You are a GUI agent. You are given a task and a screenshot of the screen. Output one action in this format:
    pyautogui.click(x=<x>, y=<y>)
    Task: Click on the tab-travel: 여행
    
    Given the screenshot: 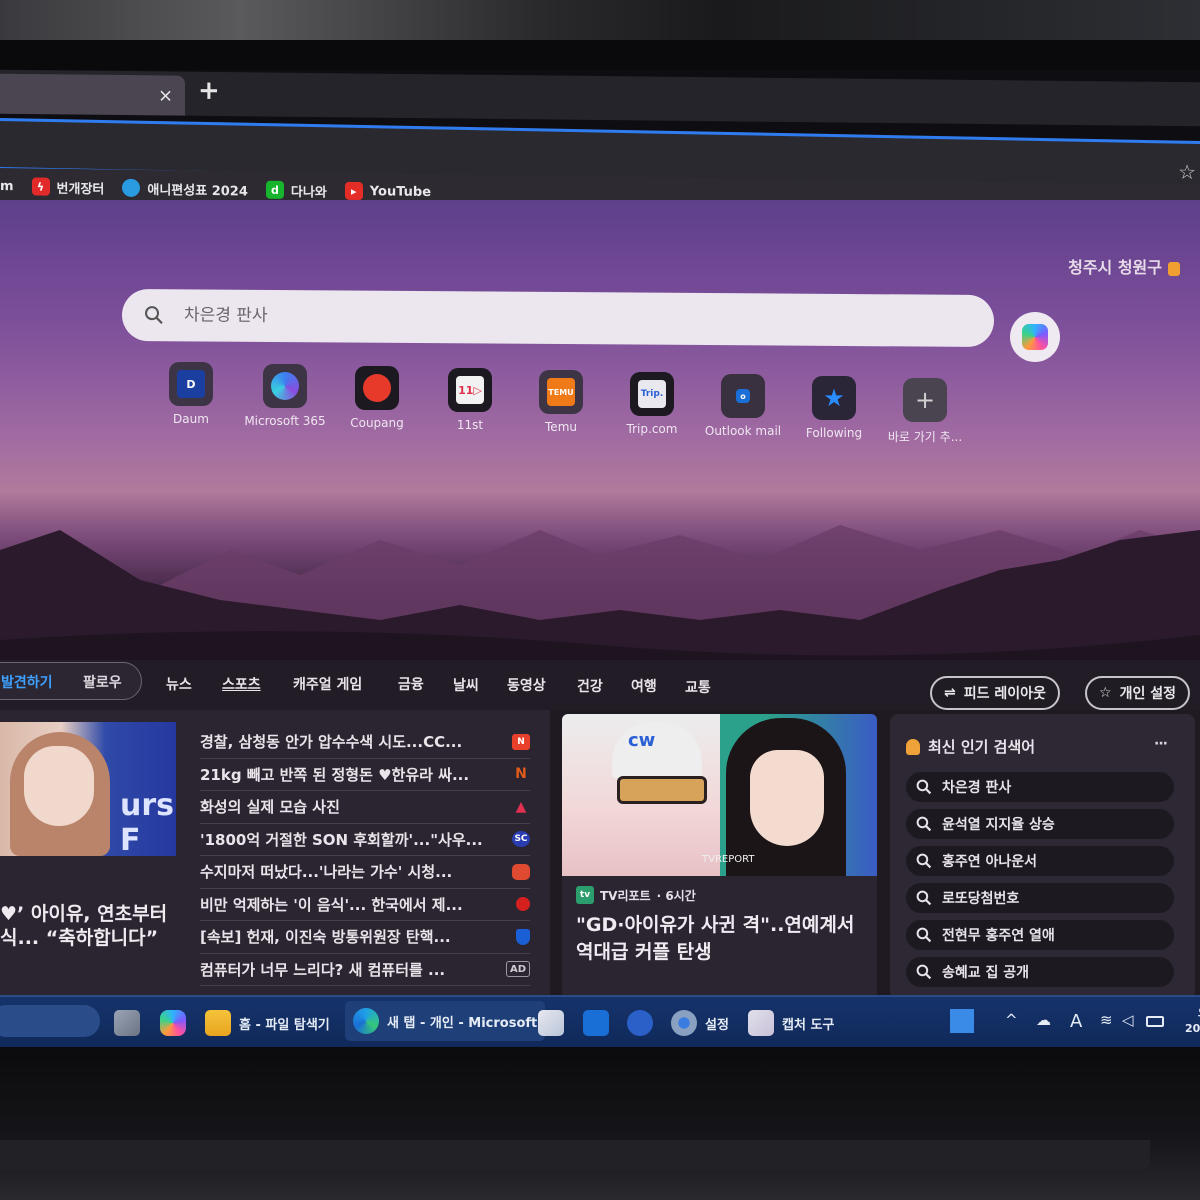 What is the action you would take?
    pyautogui.click(x=644, y=686)
    